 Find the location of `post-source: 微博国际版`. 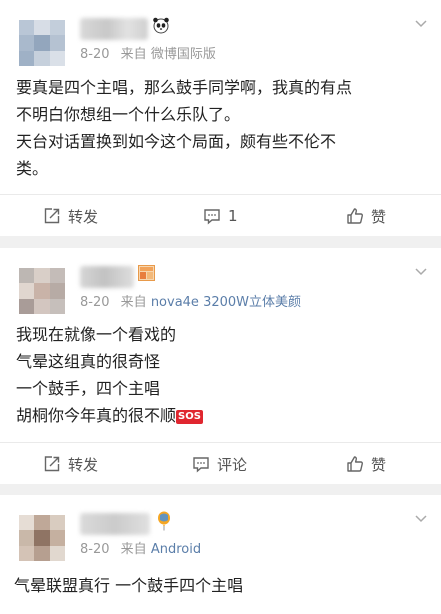

post-source: 微博国际版 is located at coordinates (183, 54).